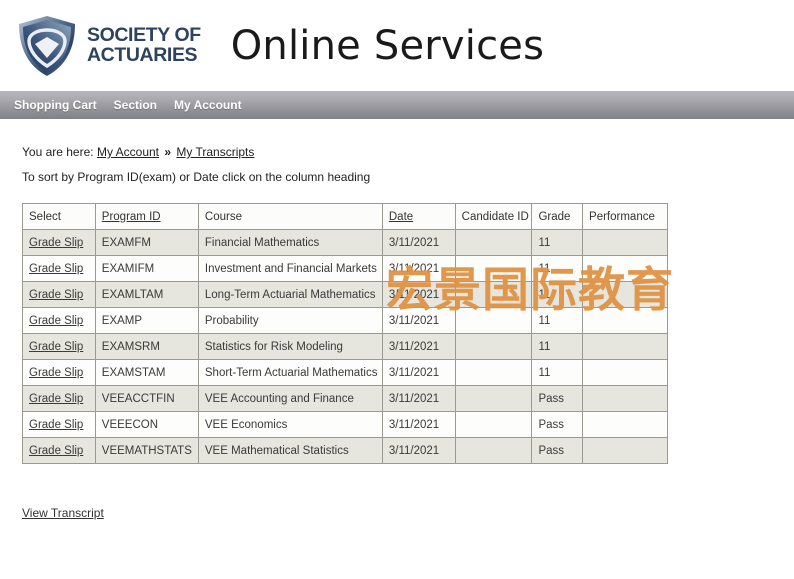 The height and width of the screenshot is (579, 794). What do you see at coordinates (58, 152) in the screenshot?
I see `breadcrumb-prefix: You are here:` at bounding box center [58, 152].